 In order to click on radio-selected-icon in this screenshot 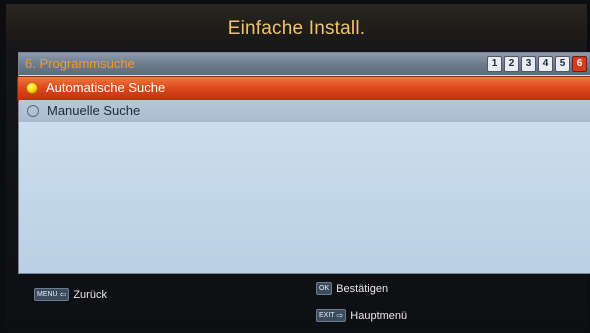, I will do `click(32, 88)`.